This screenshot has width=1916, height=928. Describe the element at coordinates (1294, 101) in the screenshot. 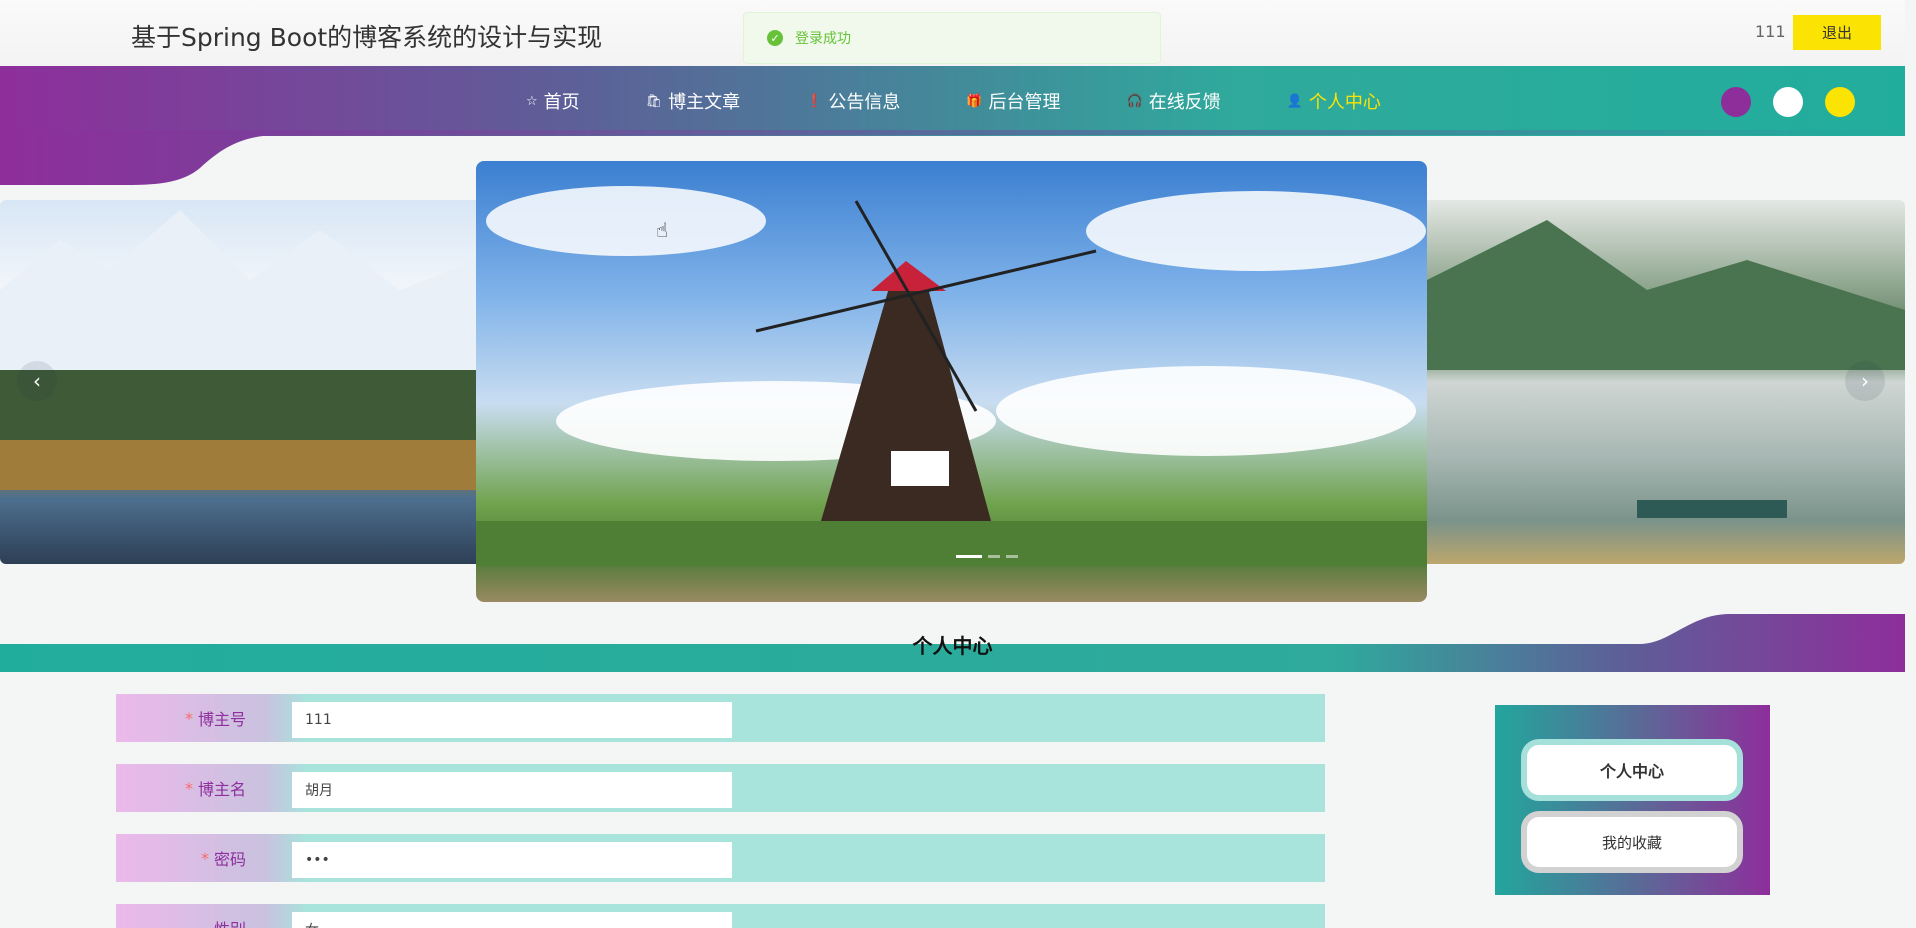

I see `user-icon: 👤` at that location.